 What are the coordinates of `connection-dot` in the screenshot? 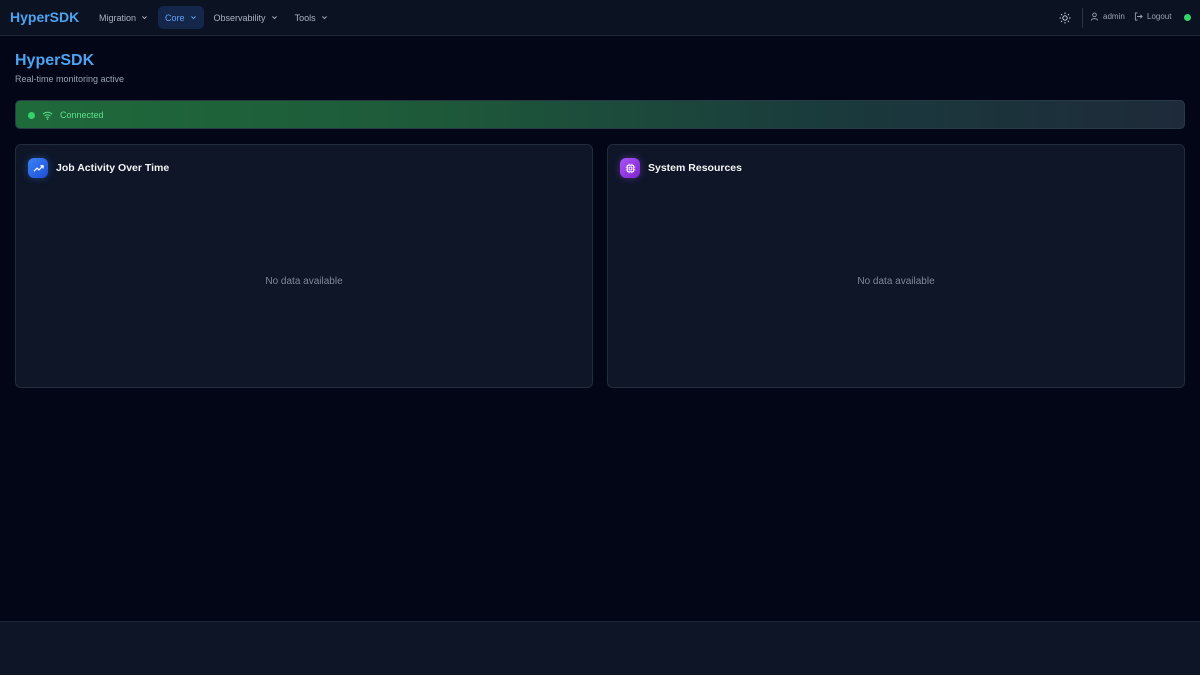 It's located at (31, 115).